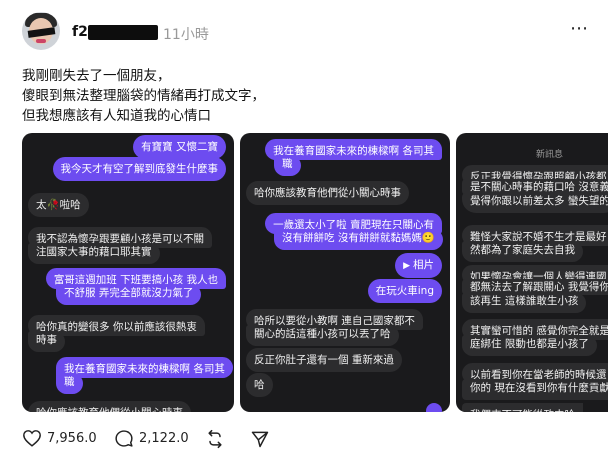 Image resolution: width=608 pixels, height=466 pixels. What do you see at coordinates (139, 169) in the screenshot?
I see `chat-bubble: 我今天才有空了解到底發生什麼事` at bounding box center [139, 169].